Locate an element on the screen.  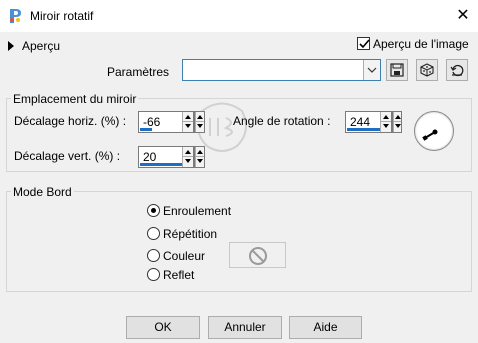
random-button is located at coordinates (427, 70).